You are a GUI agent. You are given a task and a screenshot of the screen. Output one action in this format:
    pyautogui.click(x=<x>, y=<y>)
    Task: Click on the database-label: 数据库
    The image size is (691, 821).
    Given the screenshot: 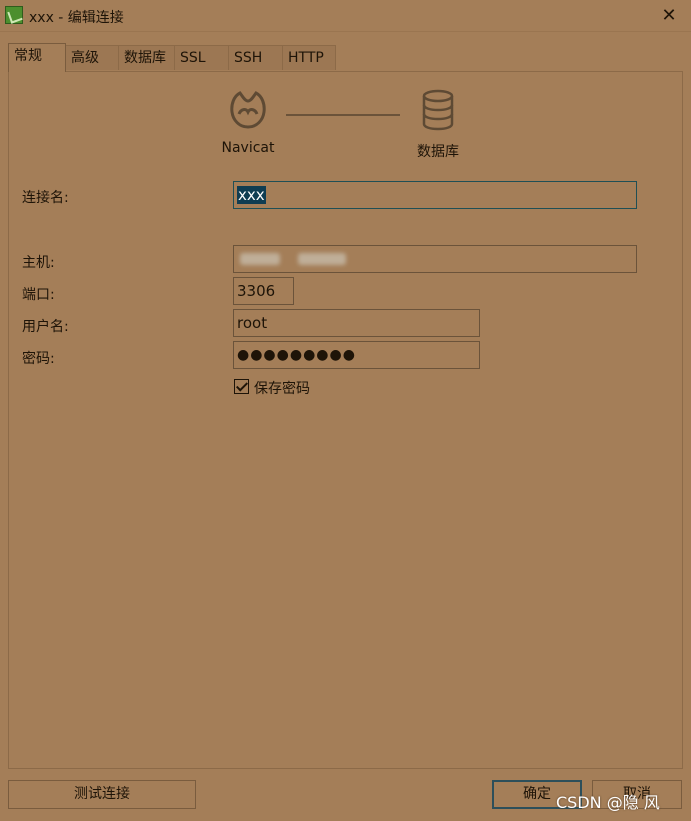 What is the action you would take?
    pyautogui.click(x=438, y=152)
    